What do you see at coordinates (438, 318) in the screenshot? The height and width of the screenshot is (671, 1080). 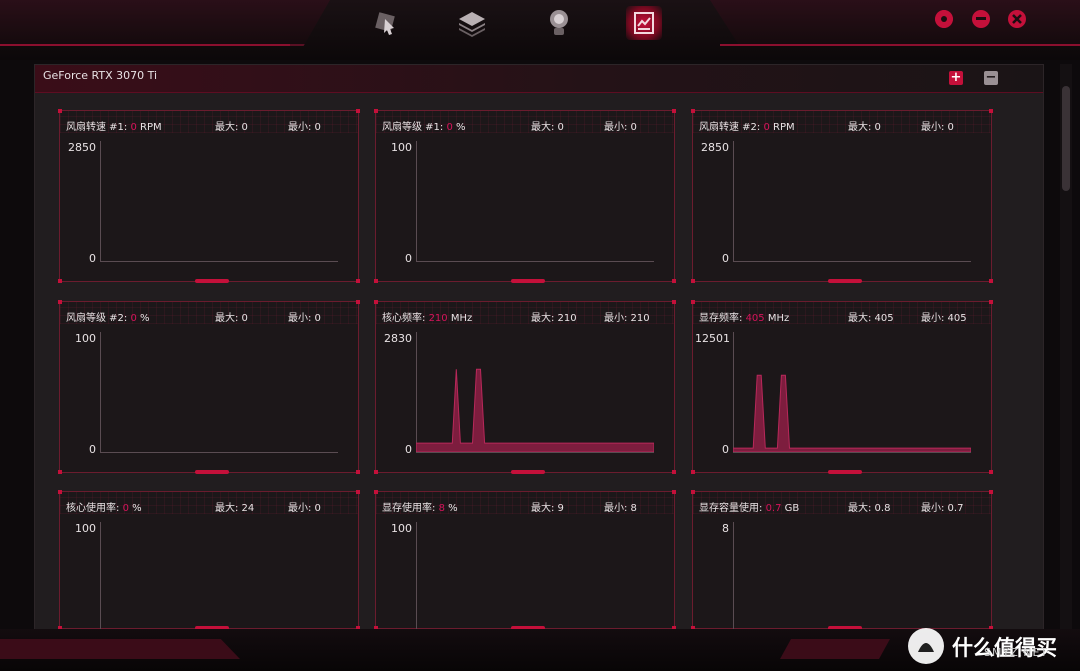 I see `metric-current-value: 210` at bounding box center [438, 318].